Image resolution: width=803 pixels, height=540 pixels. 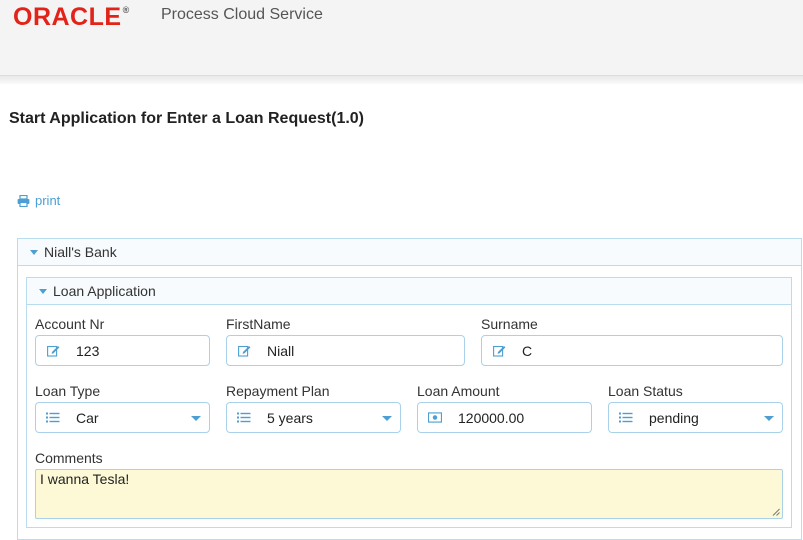 I want to click on loan-status-select: pending, so click(x=695, y=417).